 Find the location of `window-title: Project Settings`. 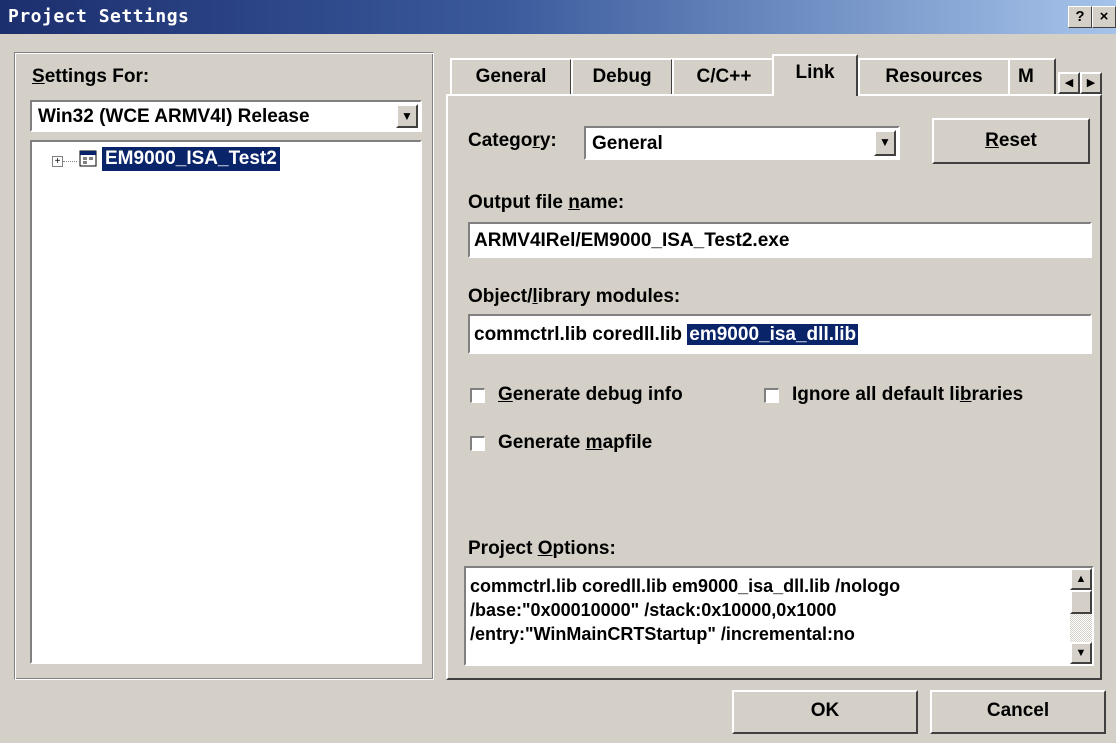

window-title: Project Settings is located at coordinates (99, 16).